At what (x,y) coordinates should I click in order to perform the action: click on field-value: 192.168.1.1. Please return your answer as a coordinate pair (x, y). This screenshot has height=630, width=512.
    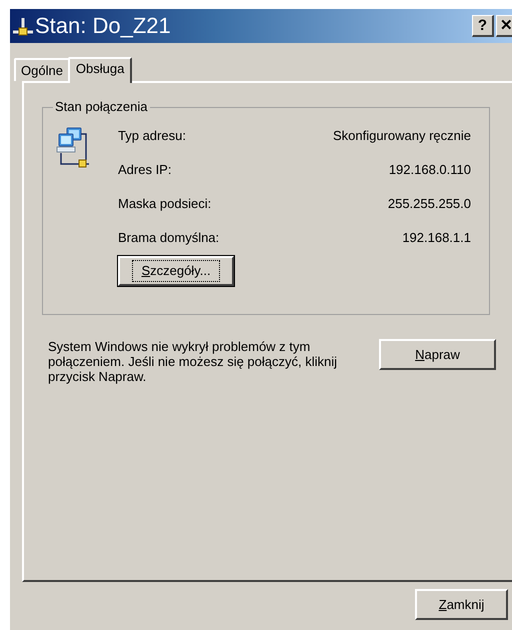
    Looking at the image, I should click on (436, 238).